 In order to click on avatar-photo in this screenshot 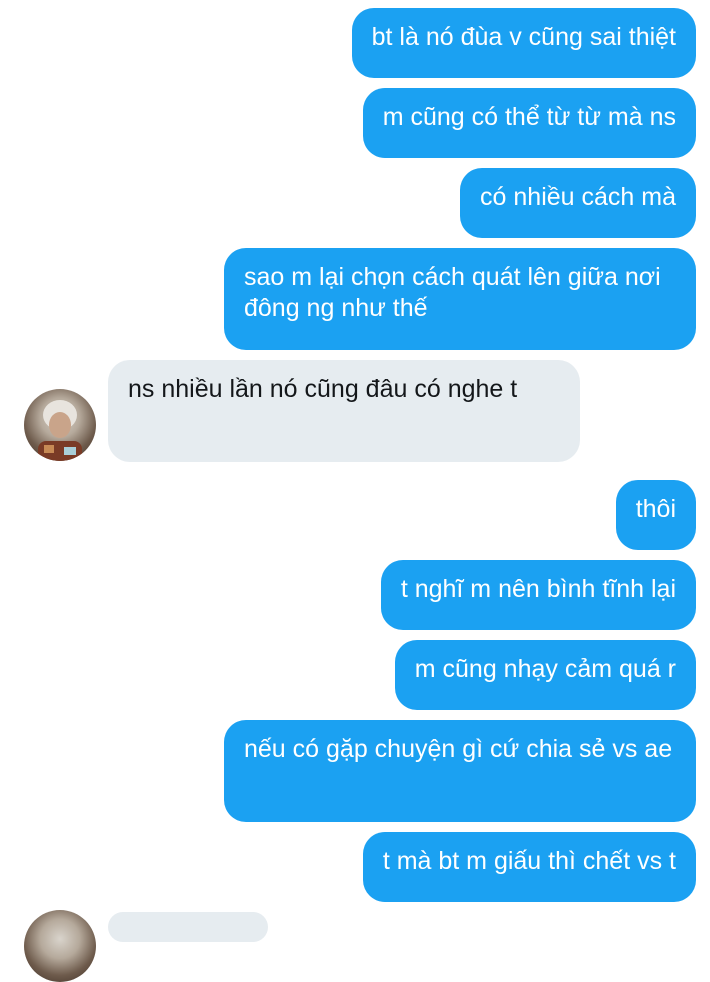, I will do `click(60, 430)`.